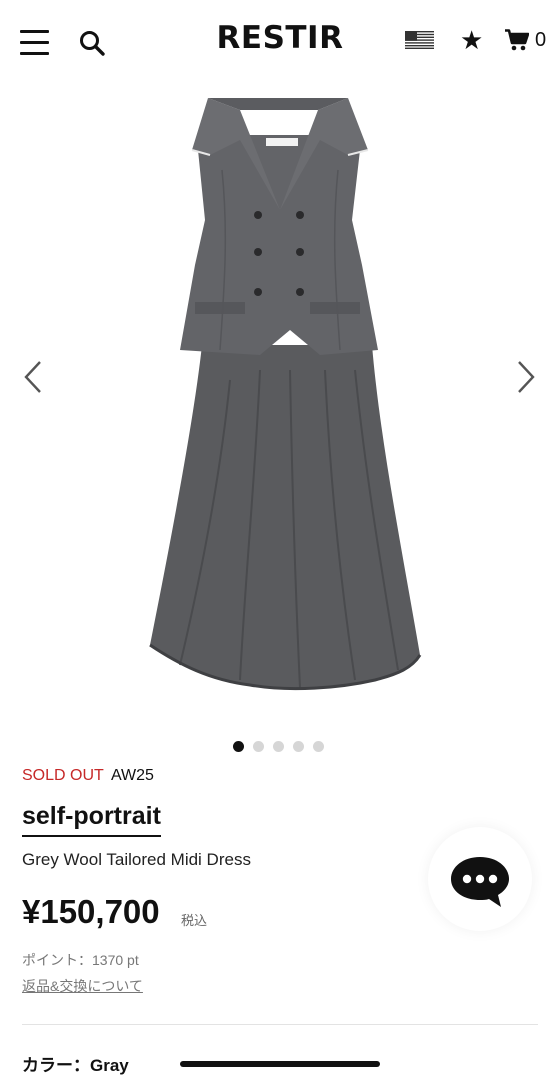 The width and height of the screenshot is (560, 1080). What do you see at coordinates (91, 818) in the screenshot?
I see `brand-link: self-portrait` at bounding box center [91, 818].